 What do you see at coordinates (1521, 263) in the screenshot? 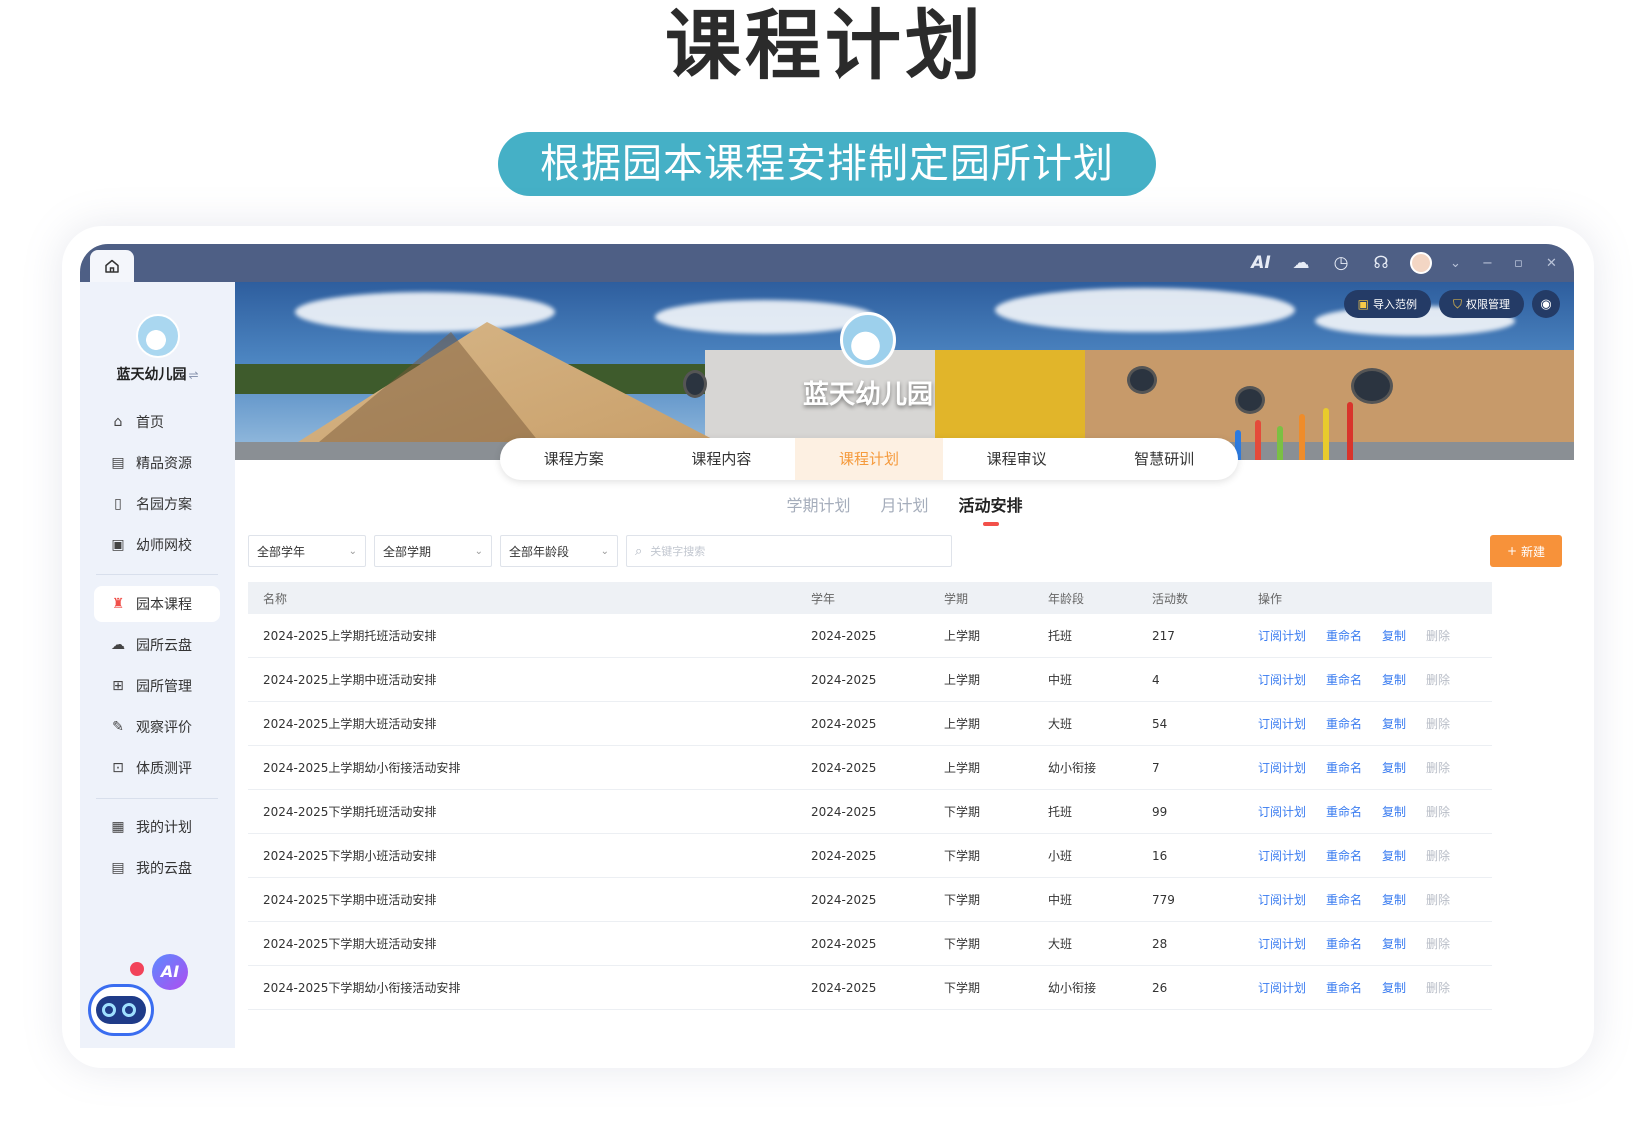
I see `maximize-icon: ▫` at bounding box center [1521, 263].